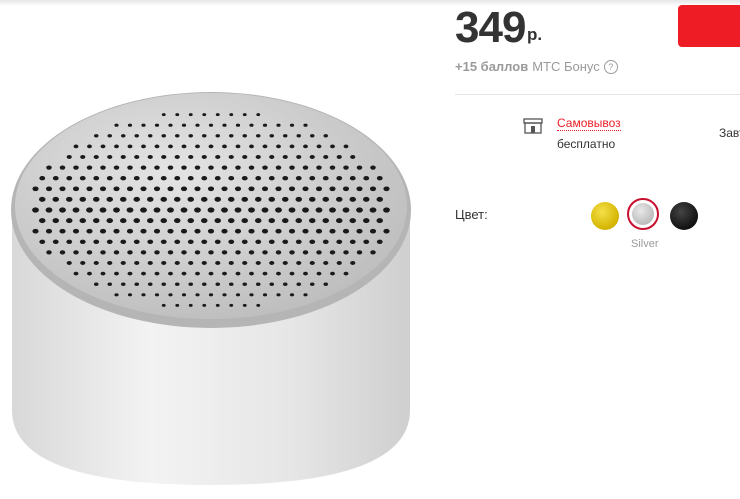  Describe the element at coordinates (729, 133) in the screenshot. I see `delivery-option-label: Завт` at that location.